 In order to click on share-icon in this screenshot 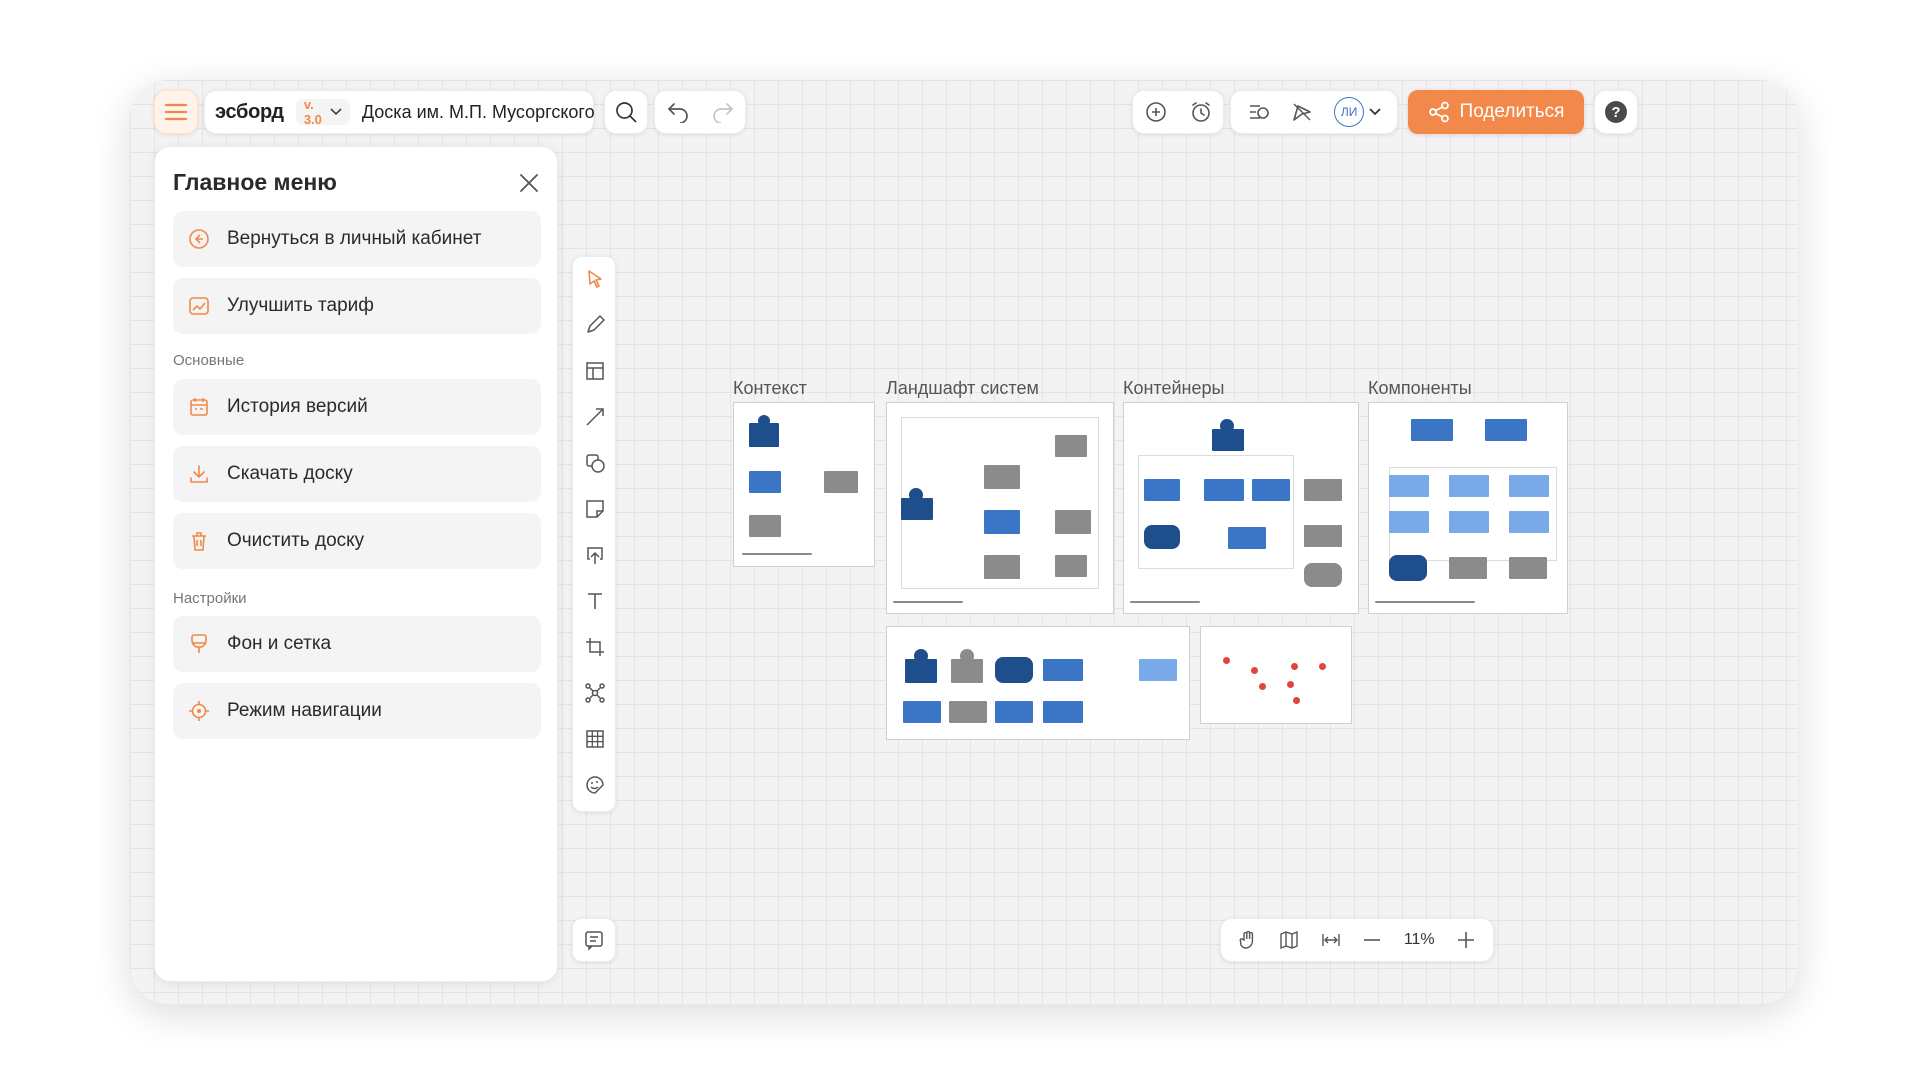, I will do `click(1439, 112)`.